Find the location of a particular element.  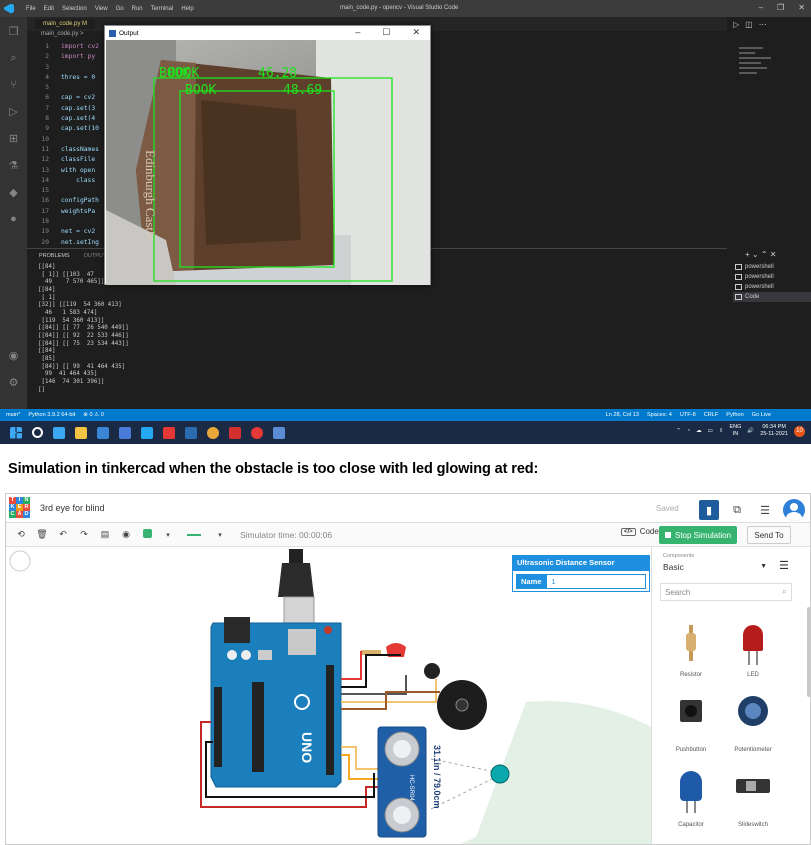

component-capacitor: Capacitor is located at coordinates (691, 797).